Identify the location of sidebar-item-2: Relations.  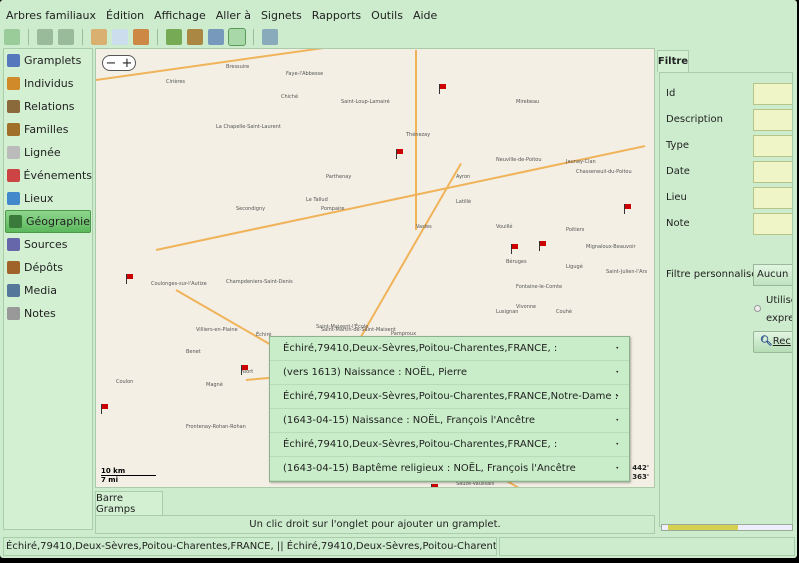
(48, 106).